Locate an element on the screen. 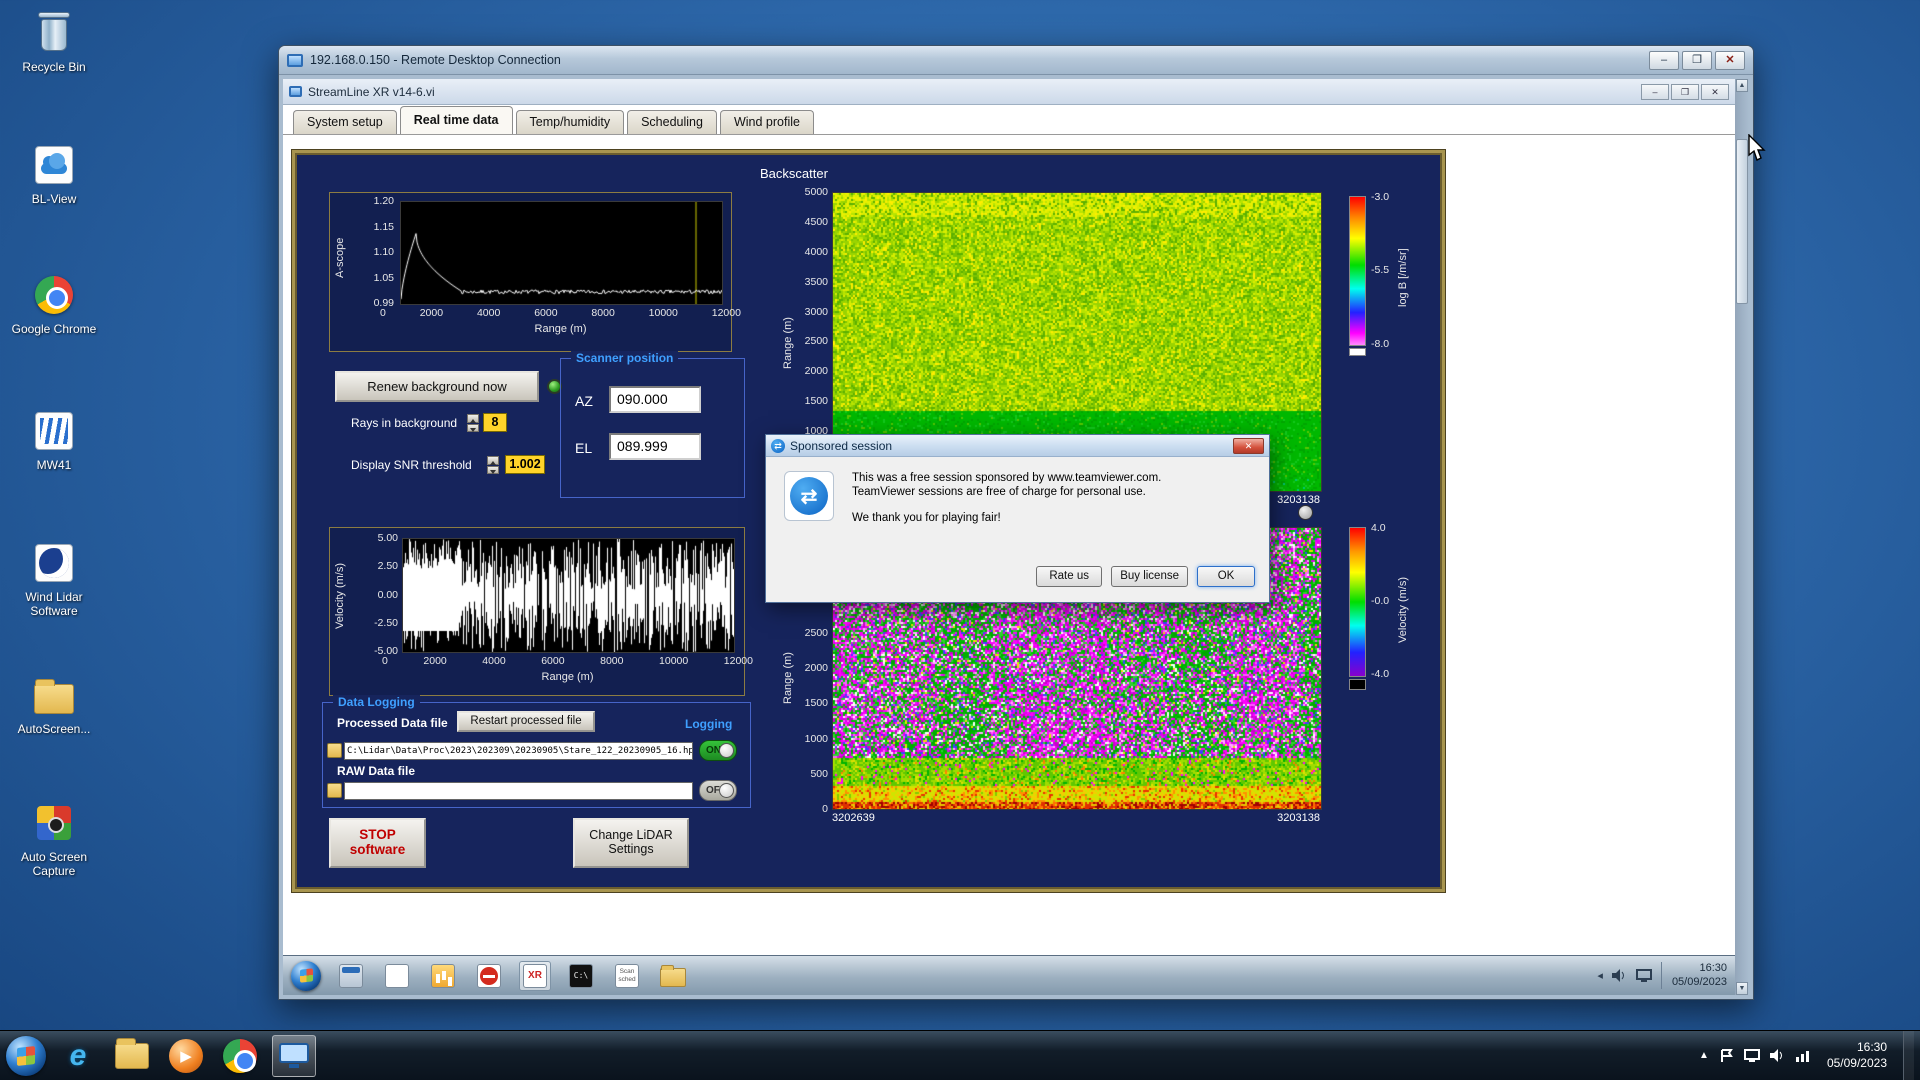 This screenshot has width=1920, height=1080. taskbar-console-icon: C:\ is located at coordinates (581, 976).